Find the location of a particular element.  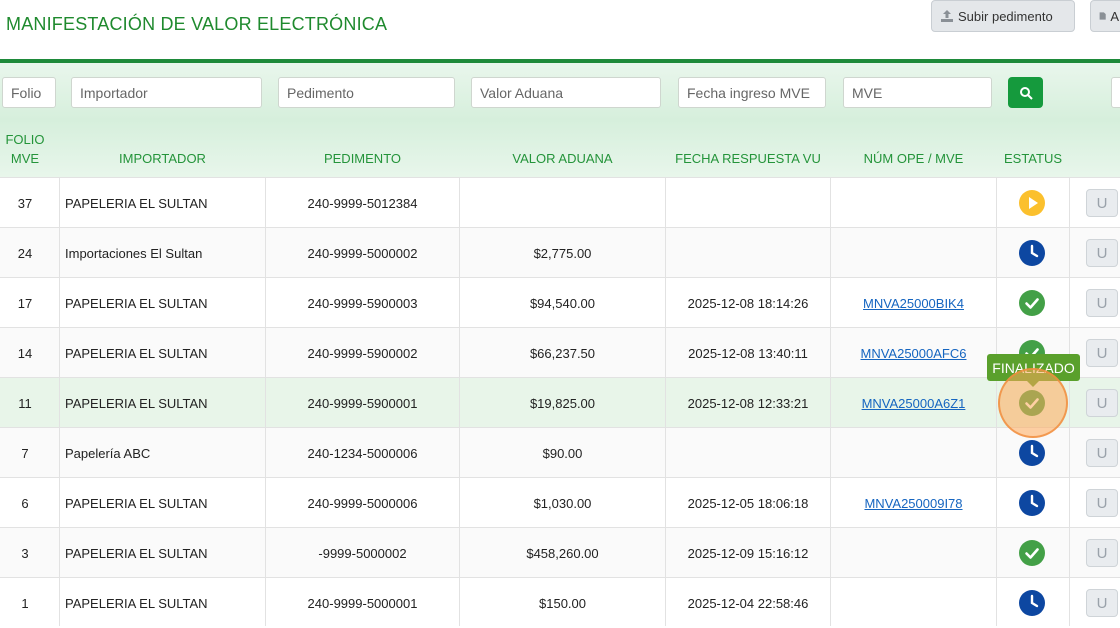

upload-pedimento-button: Subir pedimento is located at coordinates (1003, 16).